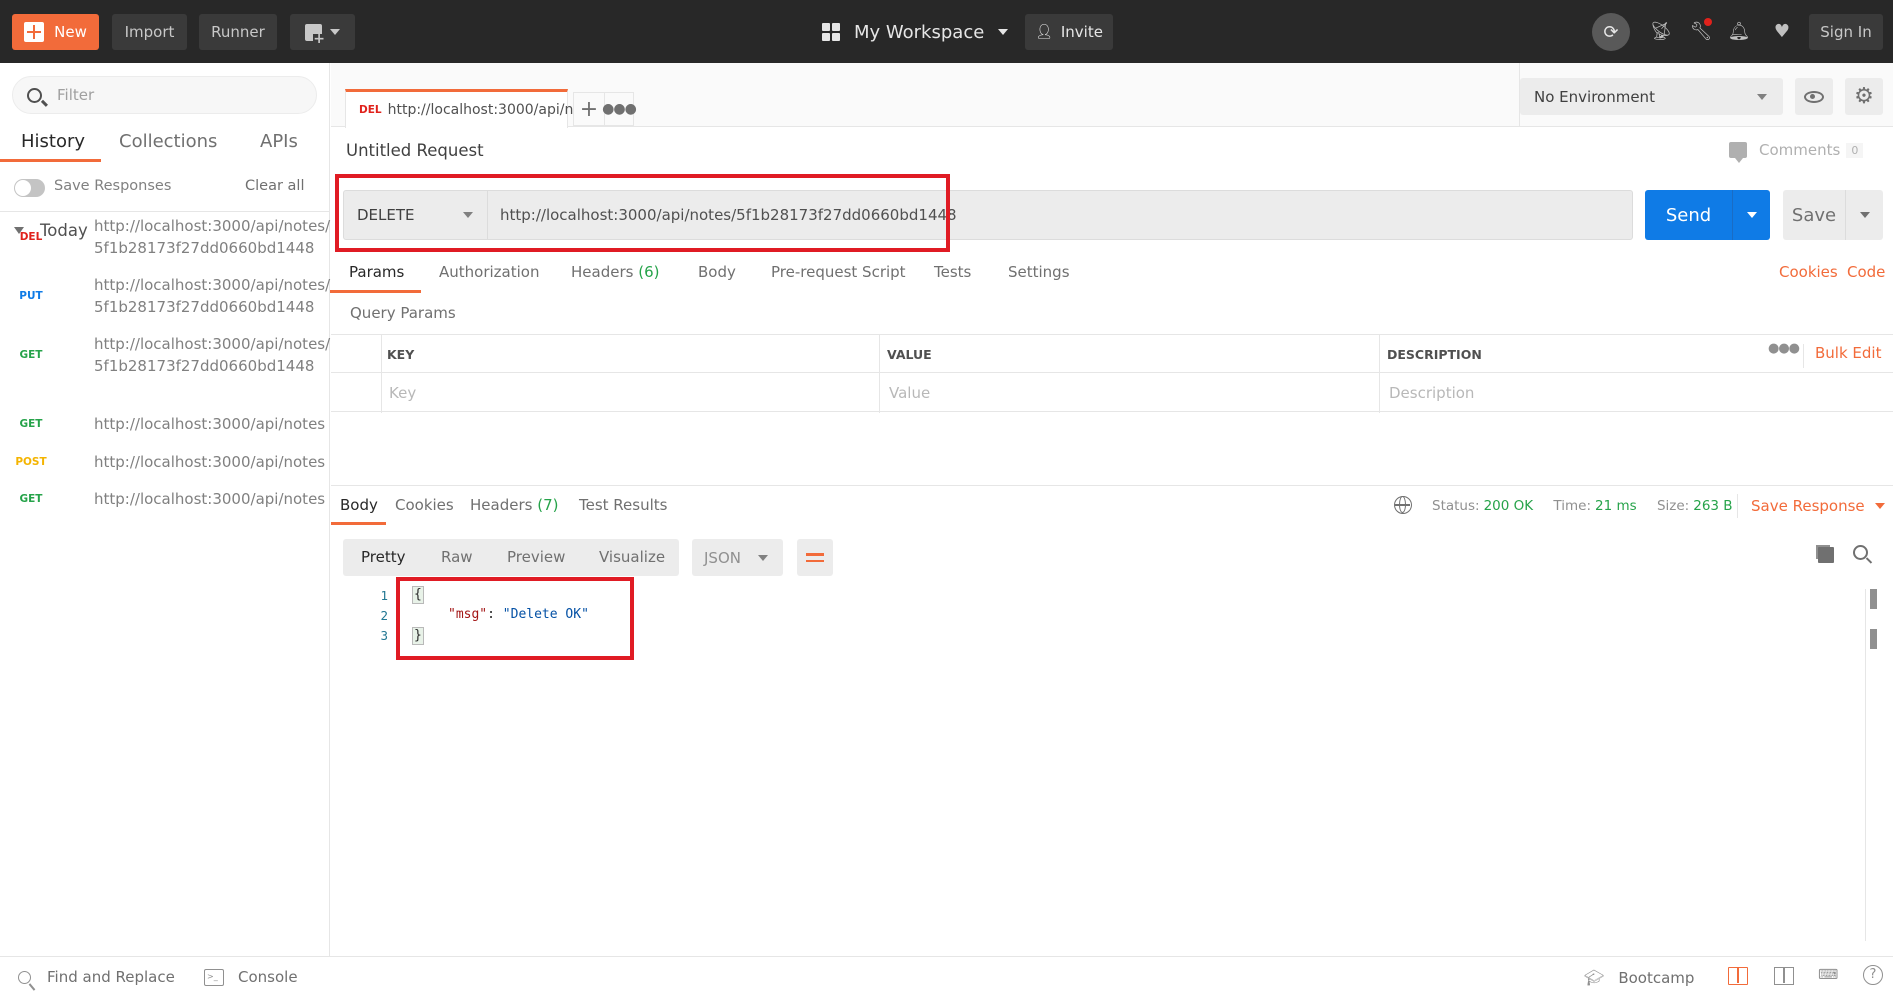  I want to click on tab-authorization: Authorization, so click(489, 272).